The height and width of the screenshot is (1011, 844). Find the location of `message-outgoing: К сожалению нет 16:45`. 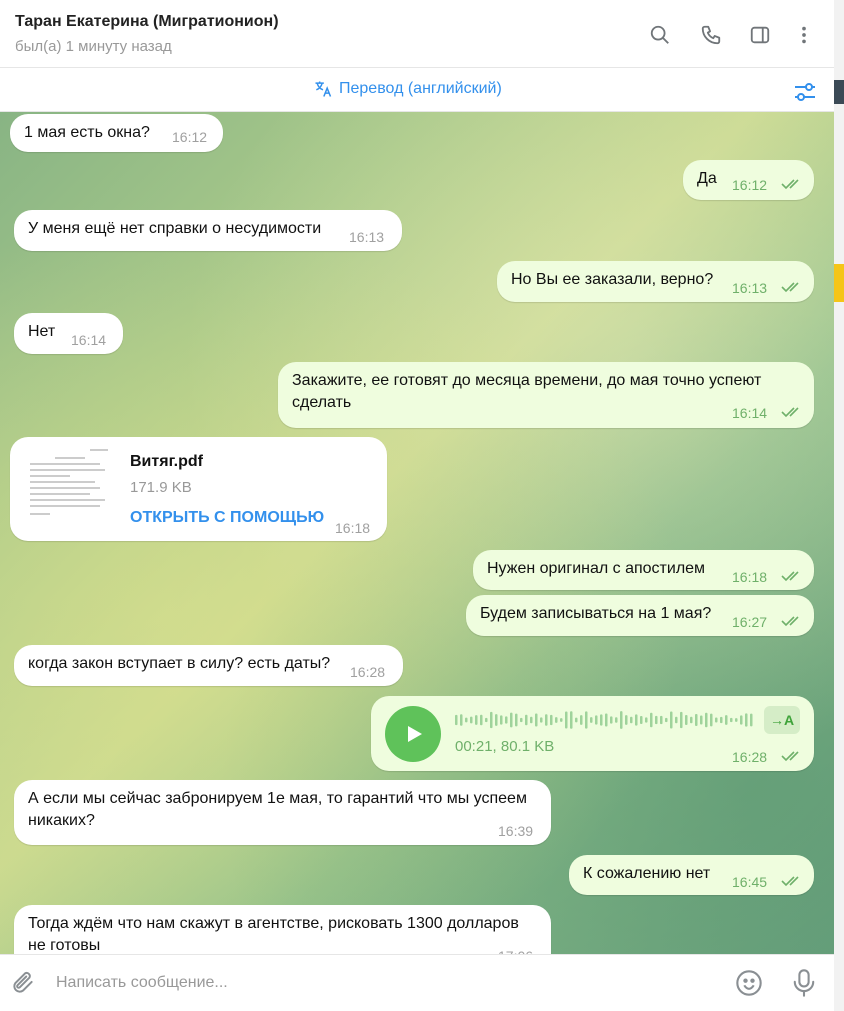

message-outgoing: К сожалению нет 16:45 is located at coordinates (691, 875).